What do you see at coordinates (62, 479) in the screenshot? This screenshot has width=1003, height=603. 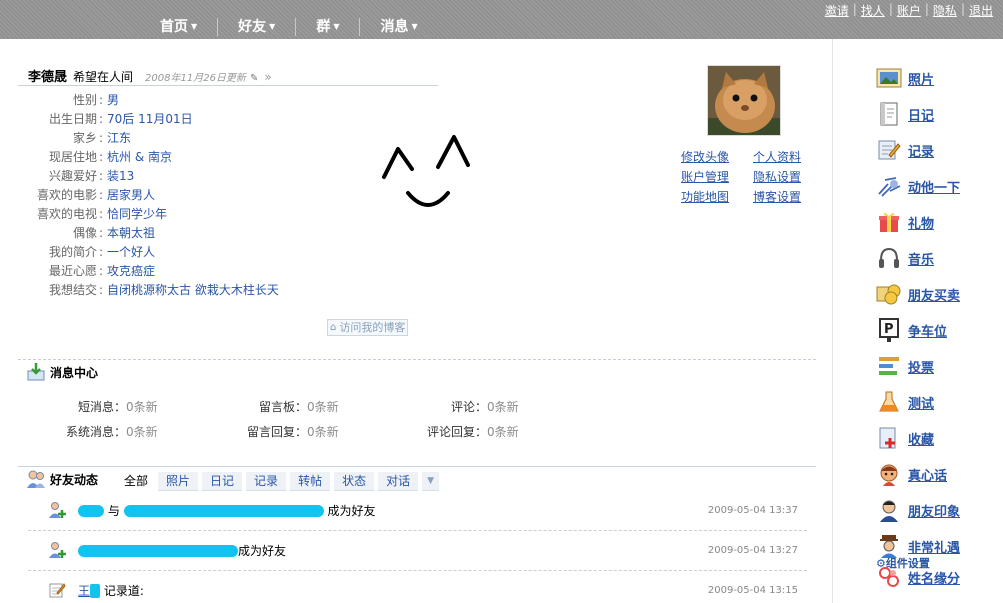 I see `friend-feed-title: 好友动态` at bounding box center [62, 479].